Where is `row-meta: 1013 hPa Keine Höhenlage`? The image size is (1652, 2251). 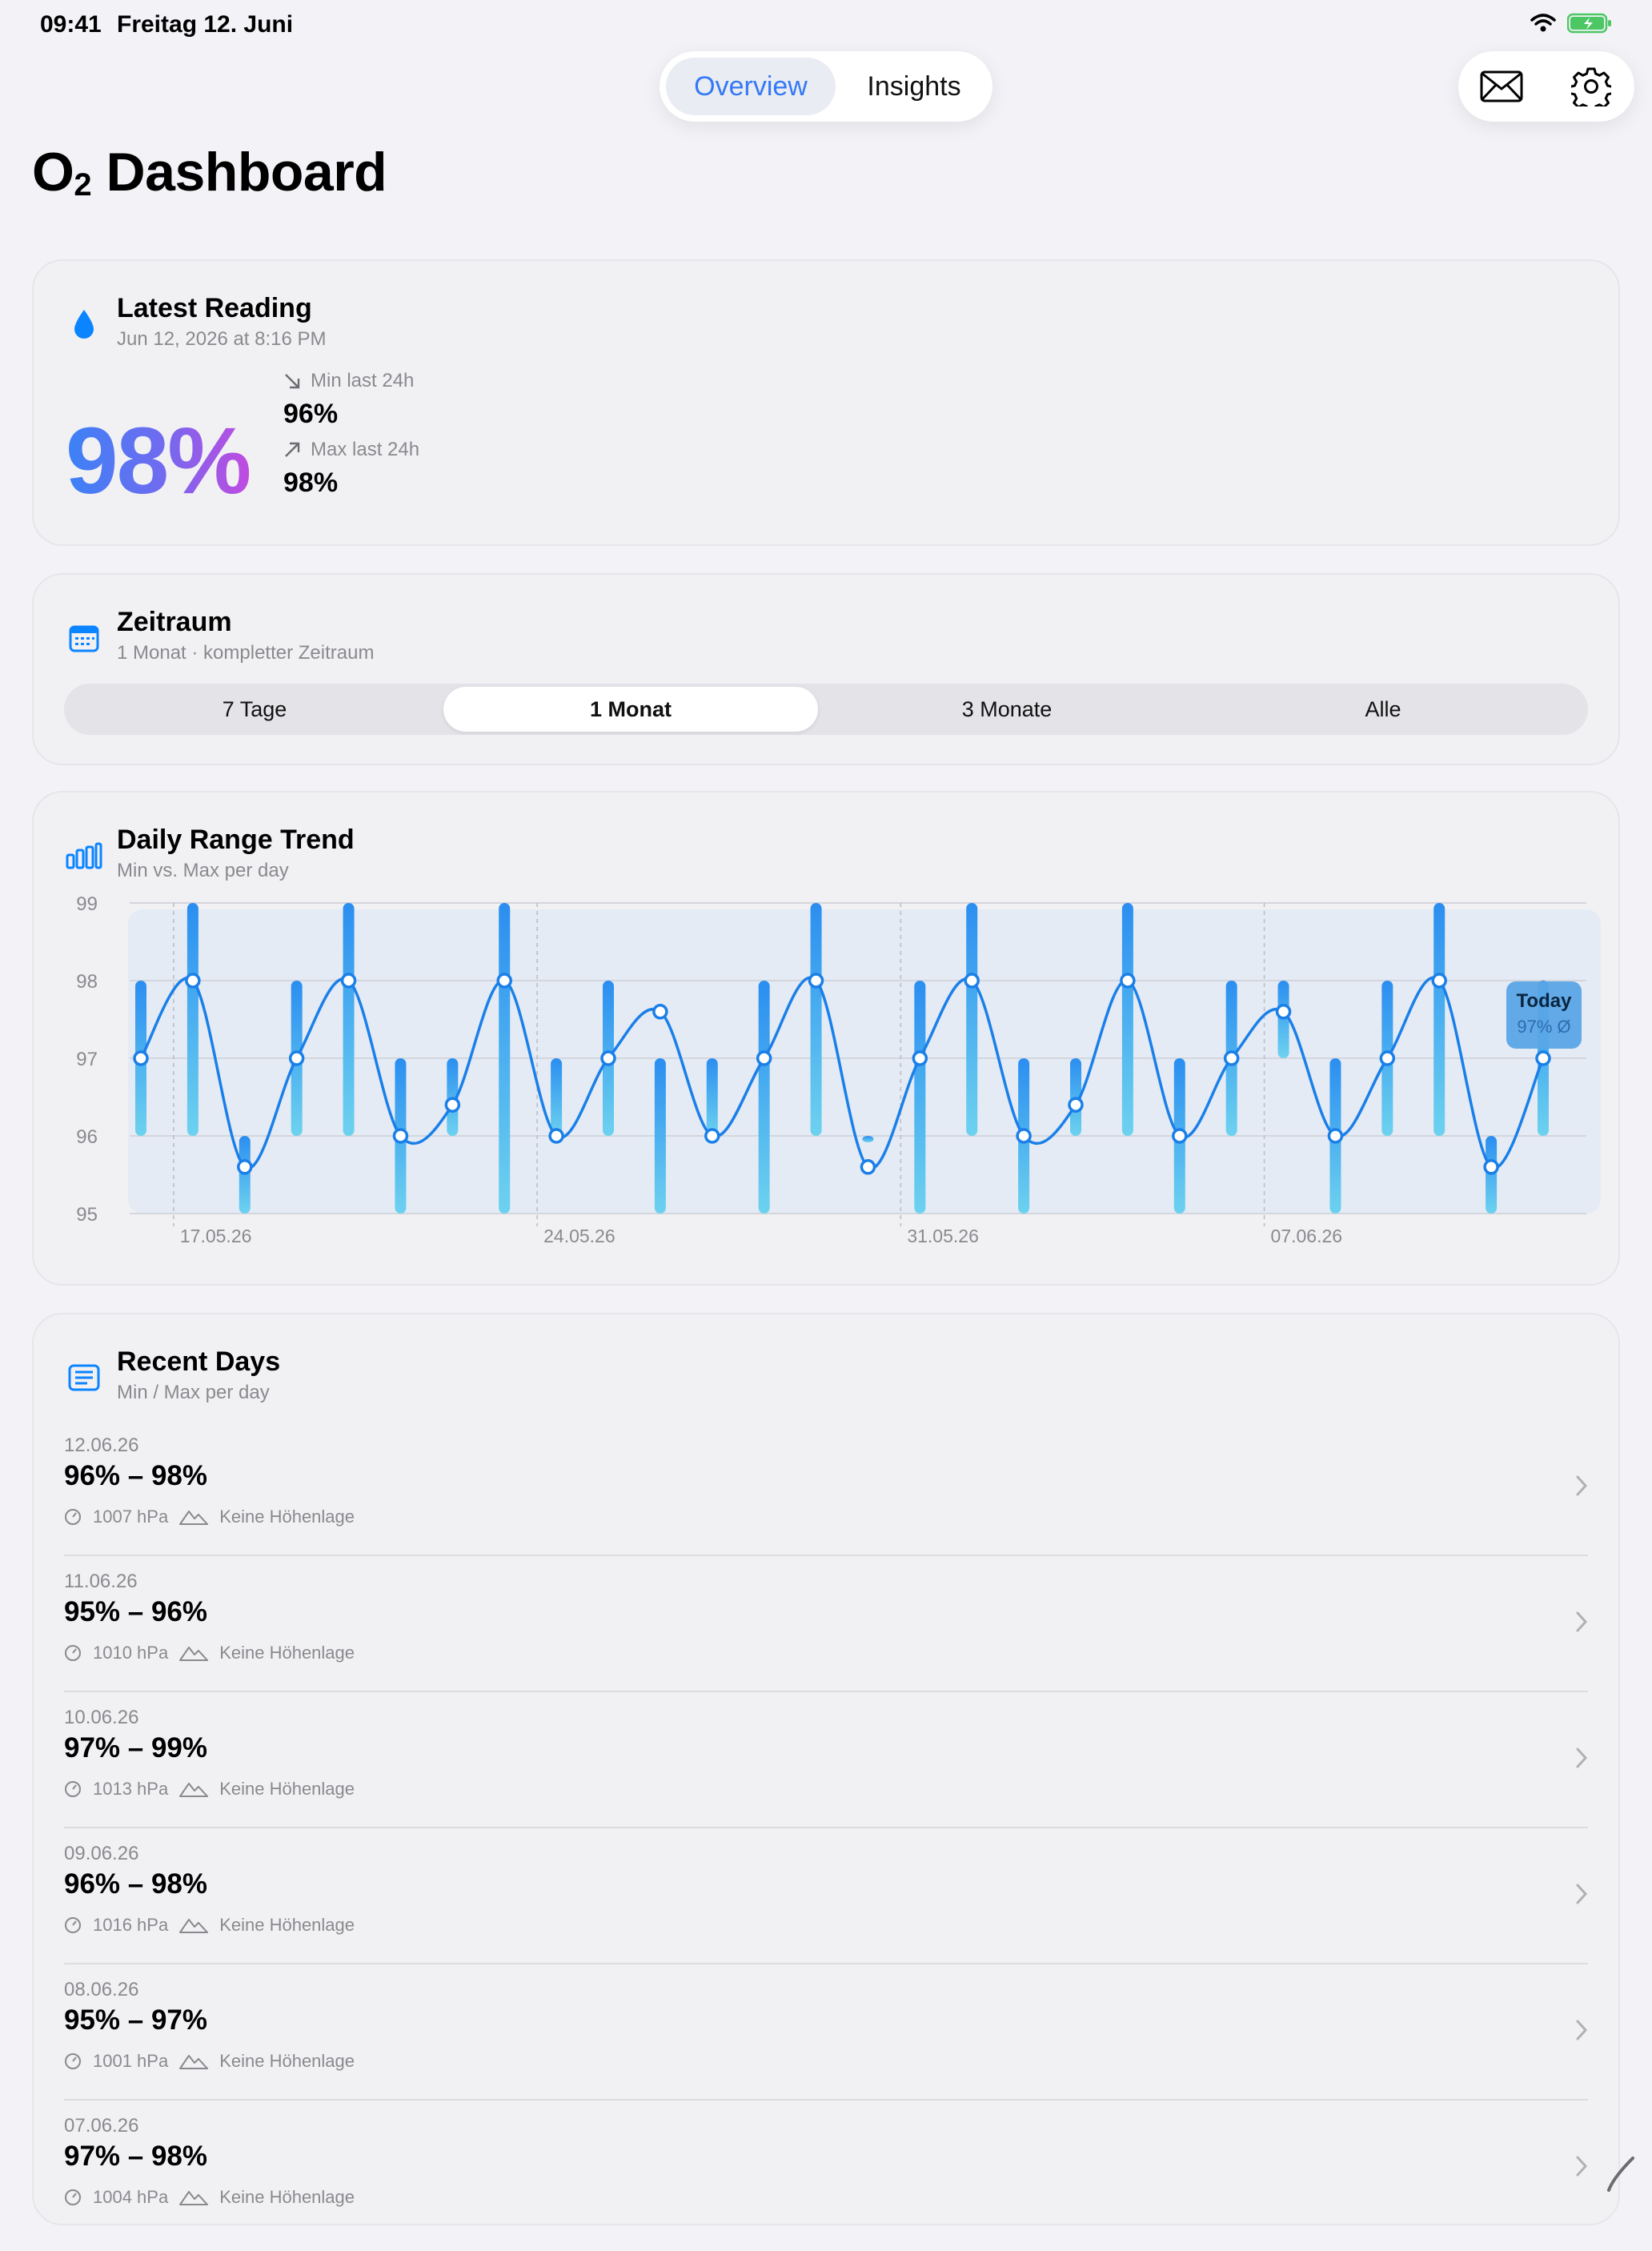 row-meta: 1013 hPa Keine Höhenlage is located at coordinates (209, 1789).